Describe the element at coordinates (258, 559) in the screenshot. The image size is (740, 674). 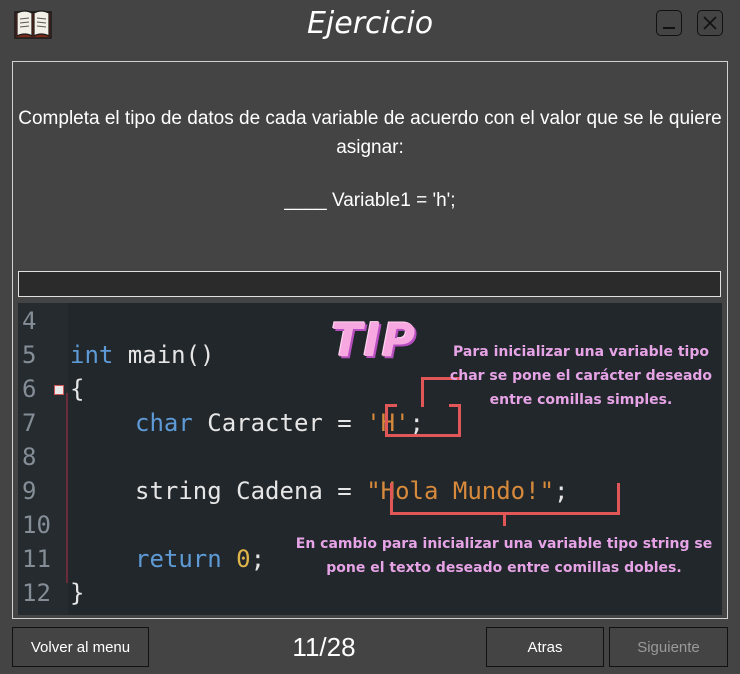
I see `code-text: ;` at that location.